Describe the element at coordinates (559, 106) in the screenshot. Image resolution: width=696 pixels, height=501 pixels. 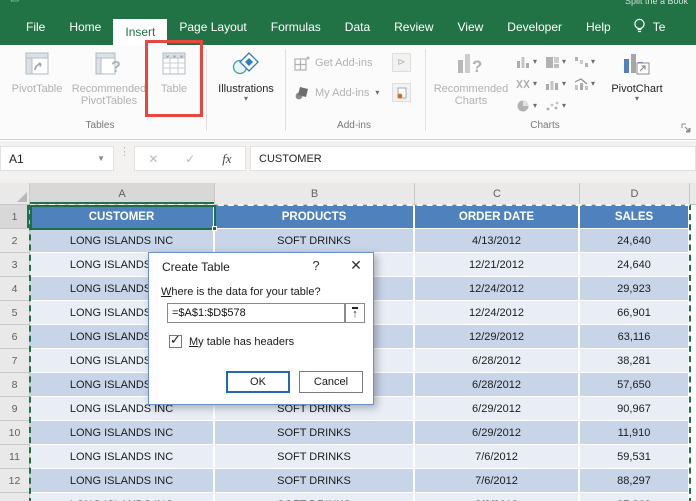
I see `scatter-chart-button: ▾` at that location.